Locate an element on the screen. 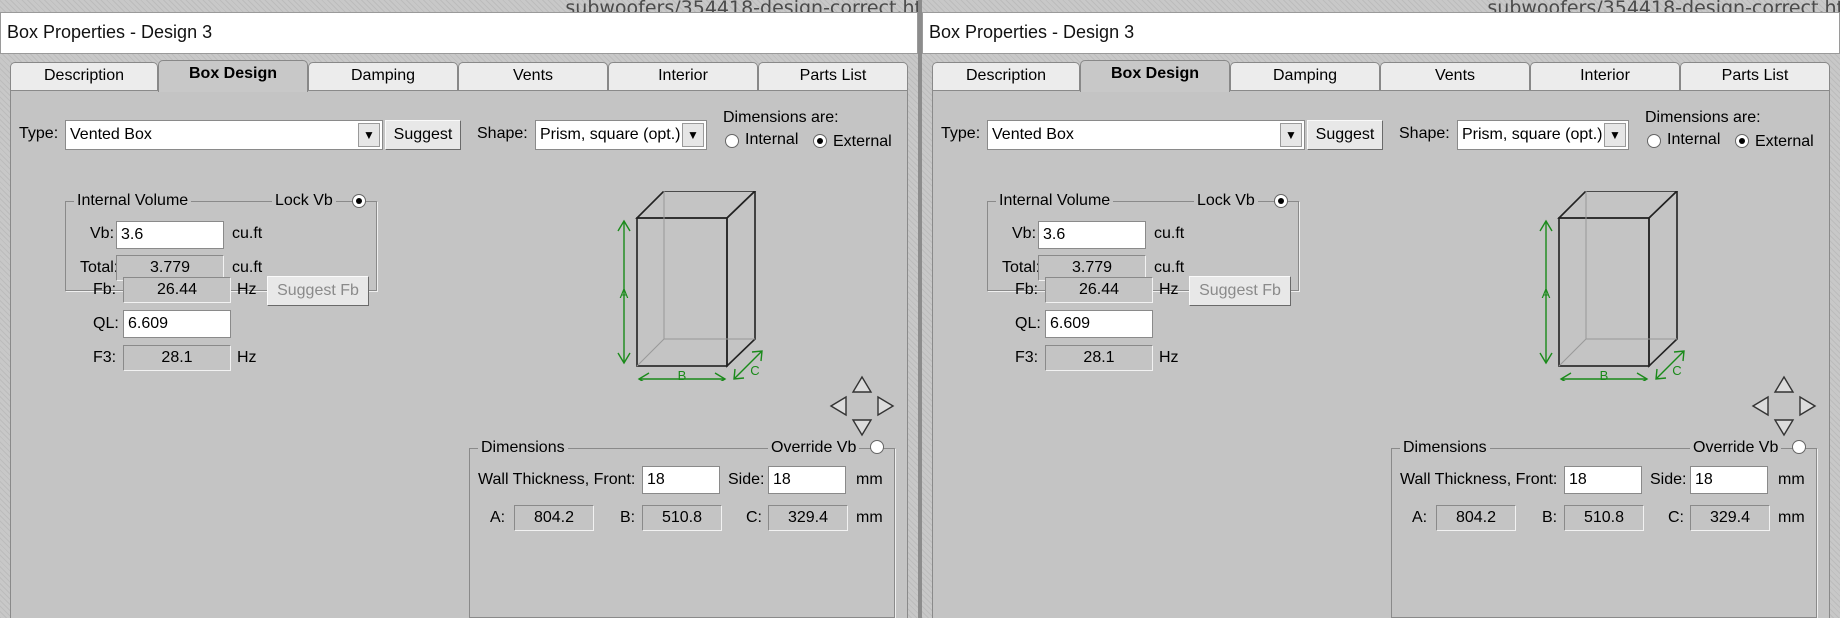  dim-a-marker: A is located at coordinates (1546, 293).